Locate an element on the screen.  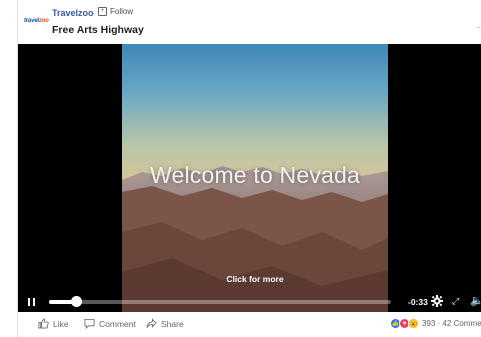
page-name-link: Travelzoo is located at coordinates (73, 13).